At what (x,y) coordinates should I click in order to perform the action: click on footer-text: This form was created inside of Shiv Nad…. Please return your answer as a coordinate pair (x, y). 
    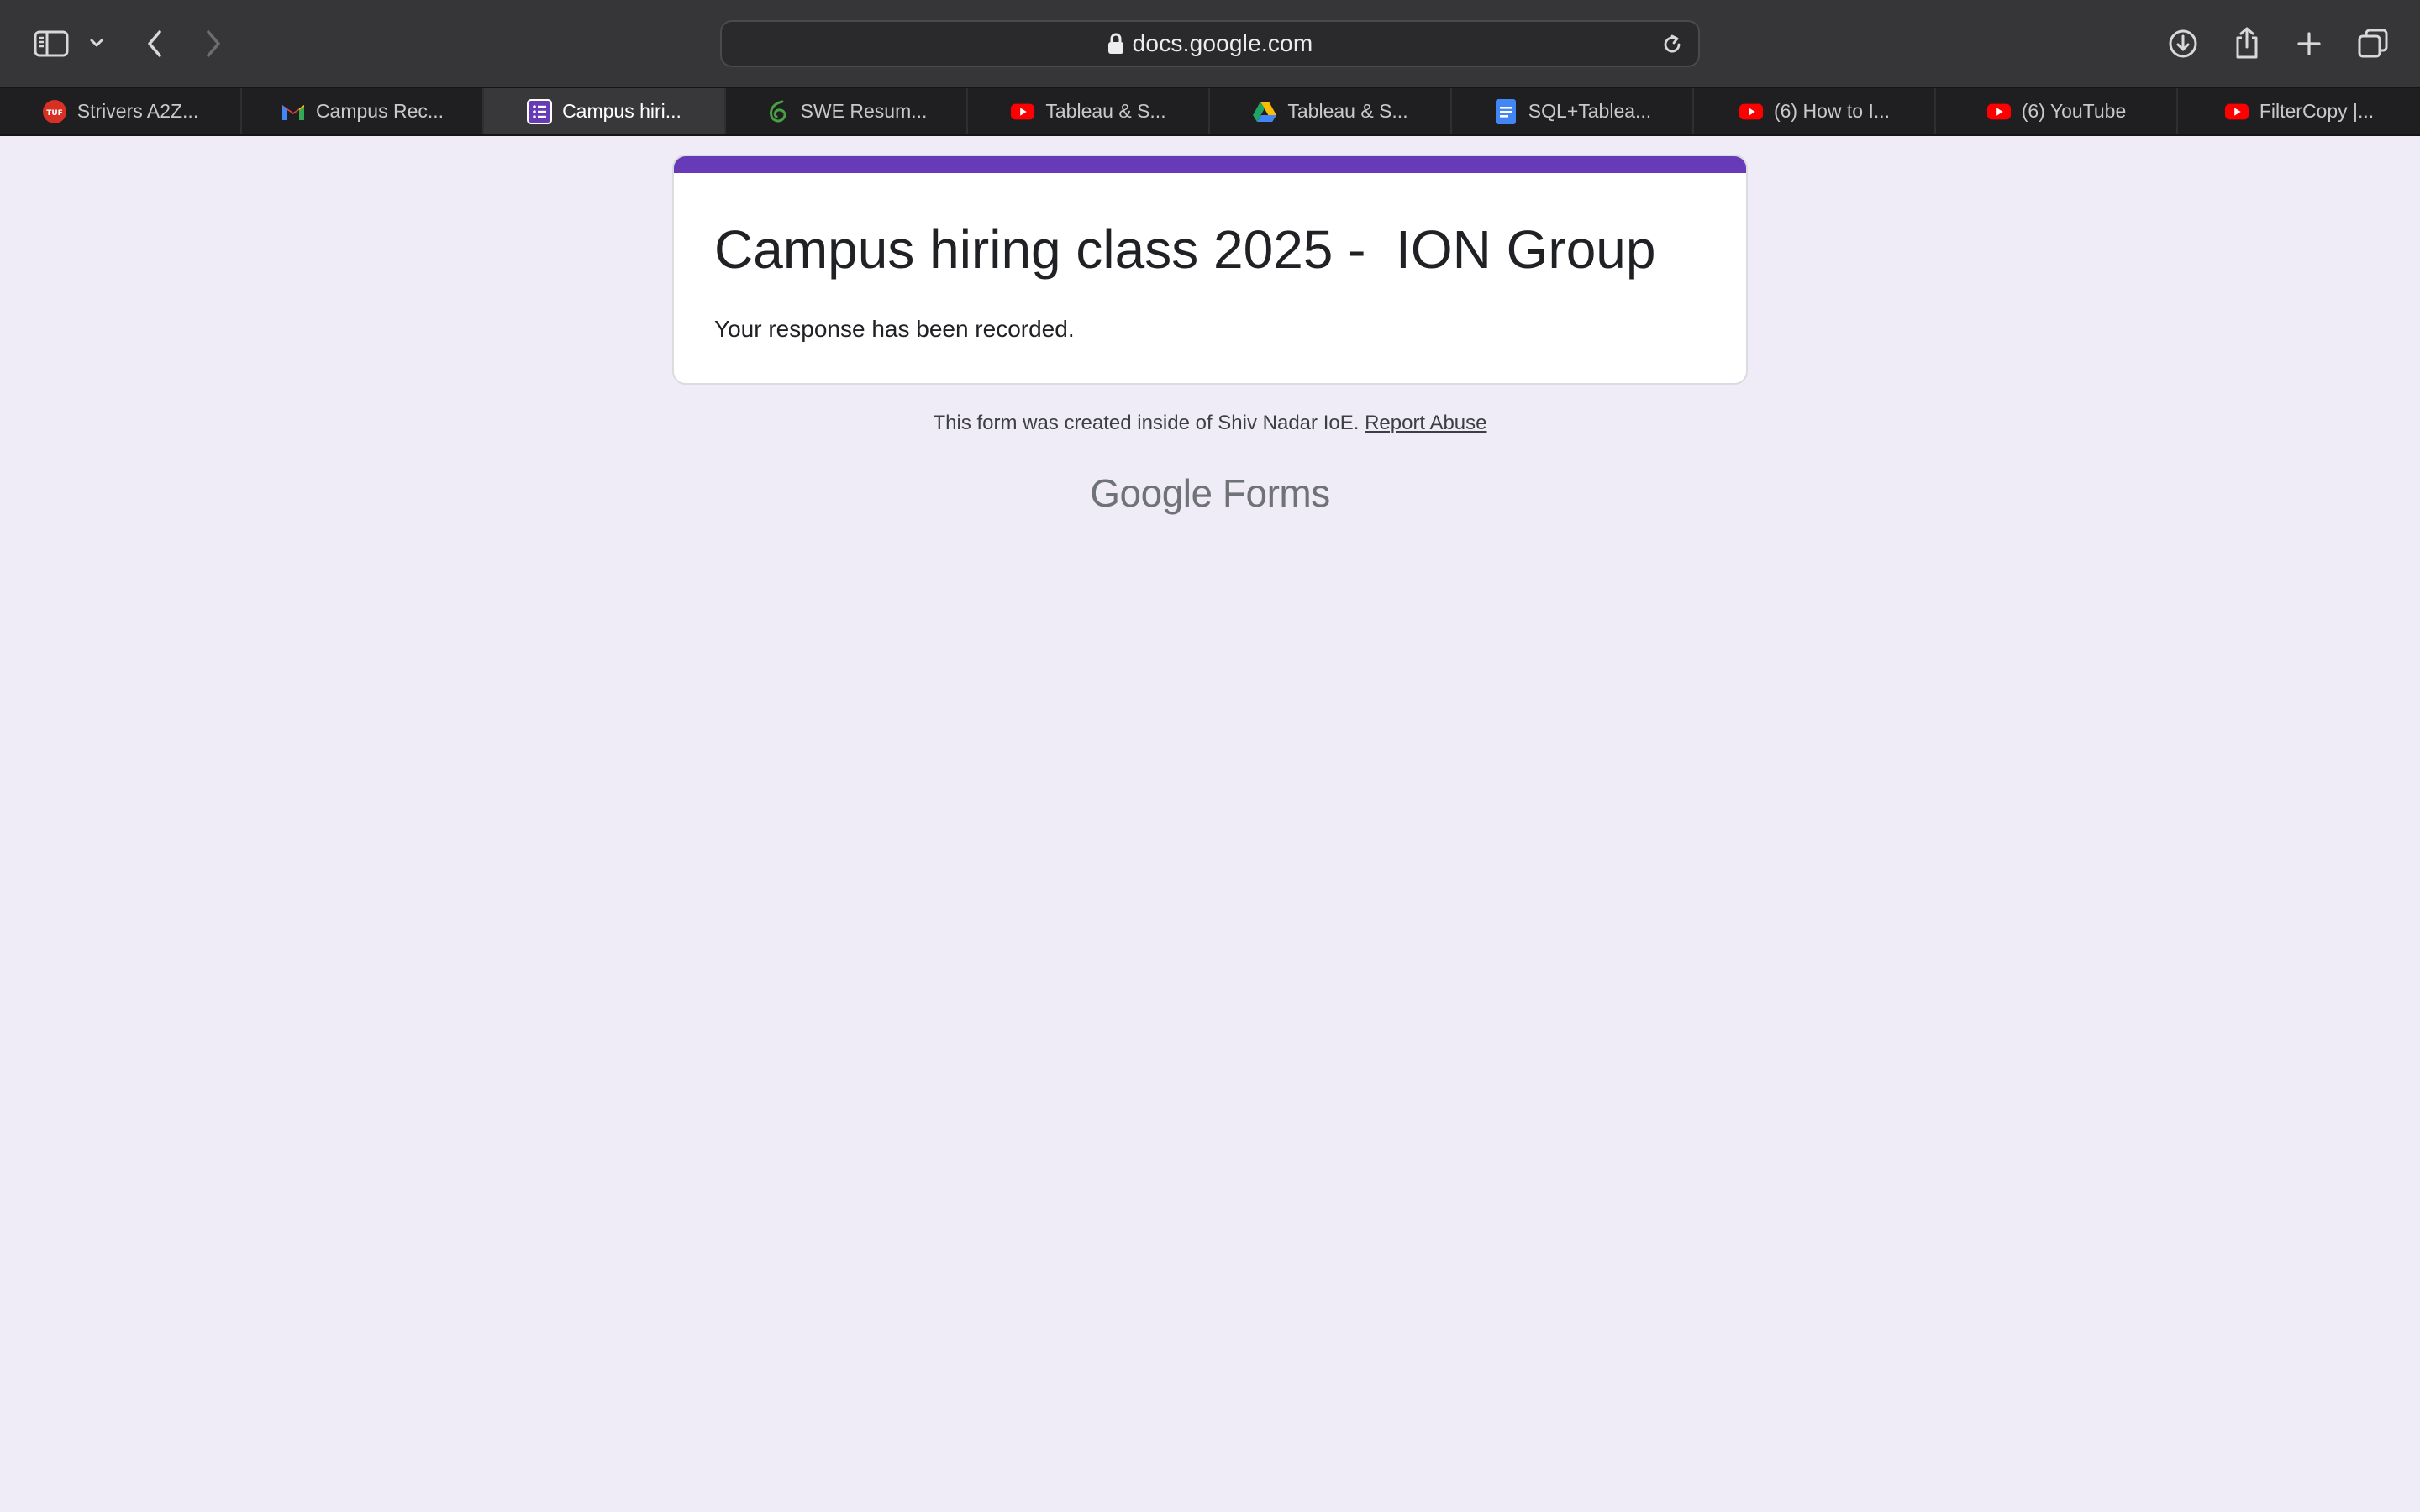
    Looking at the image, I should click on (1146, 423).